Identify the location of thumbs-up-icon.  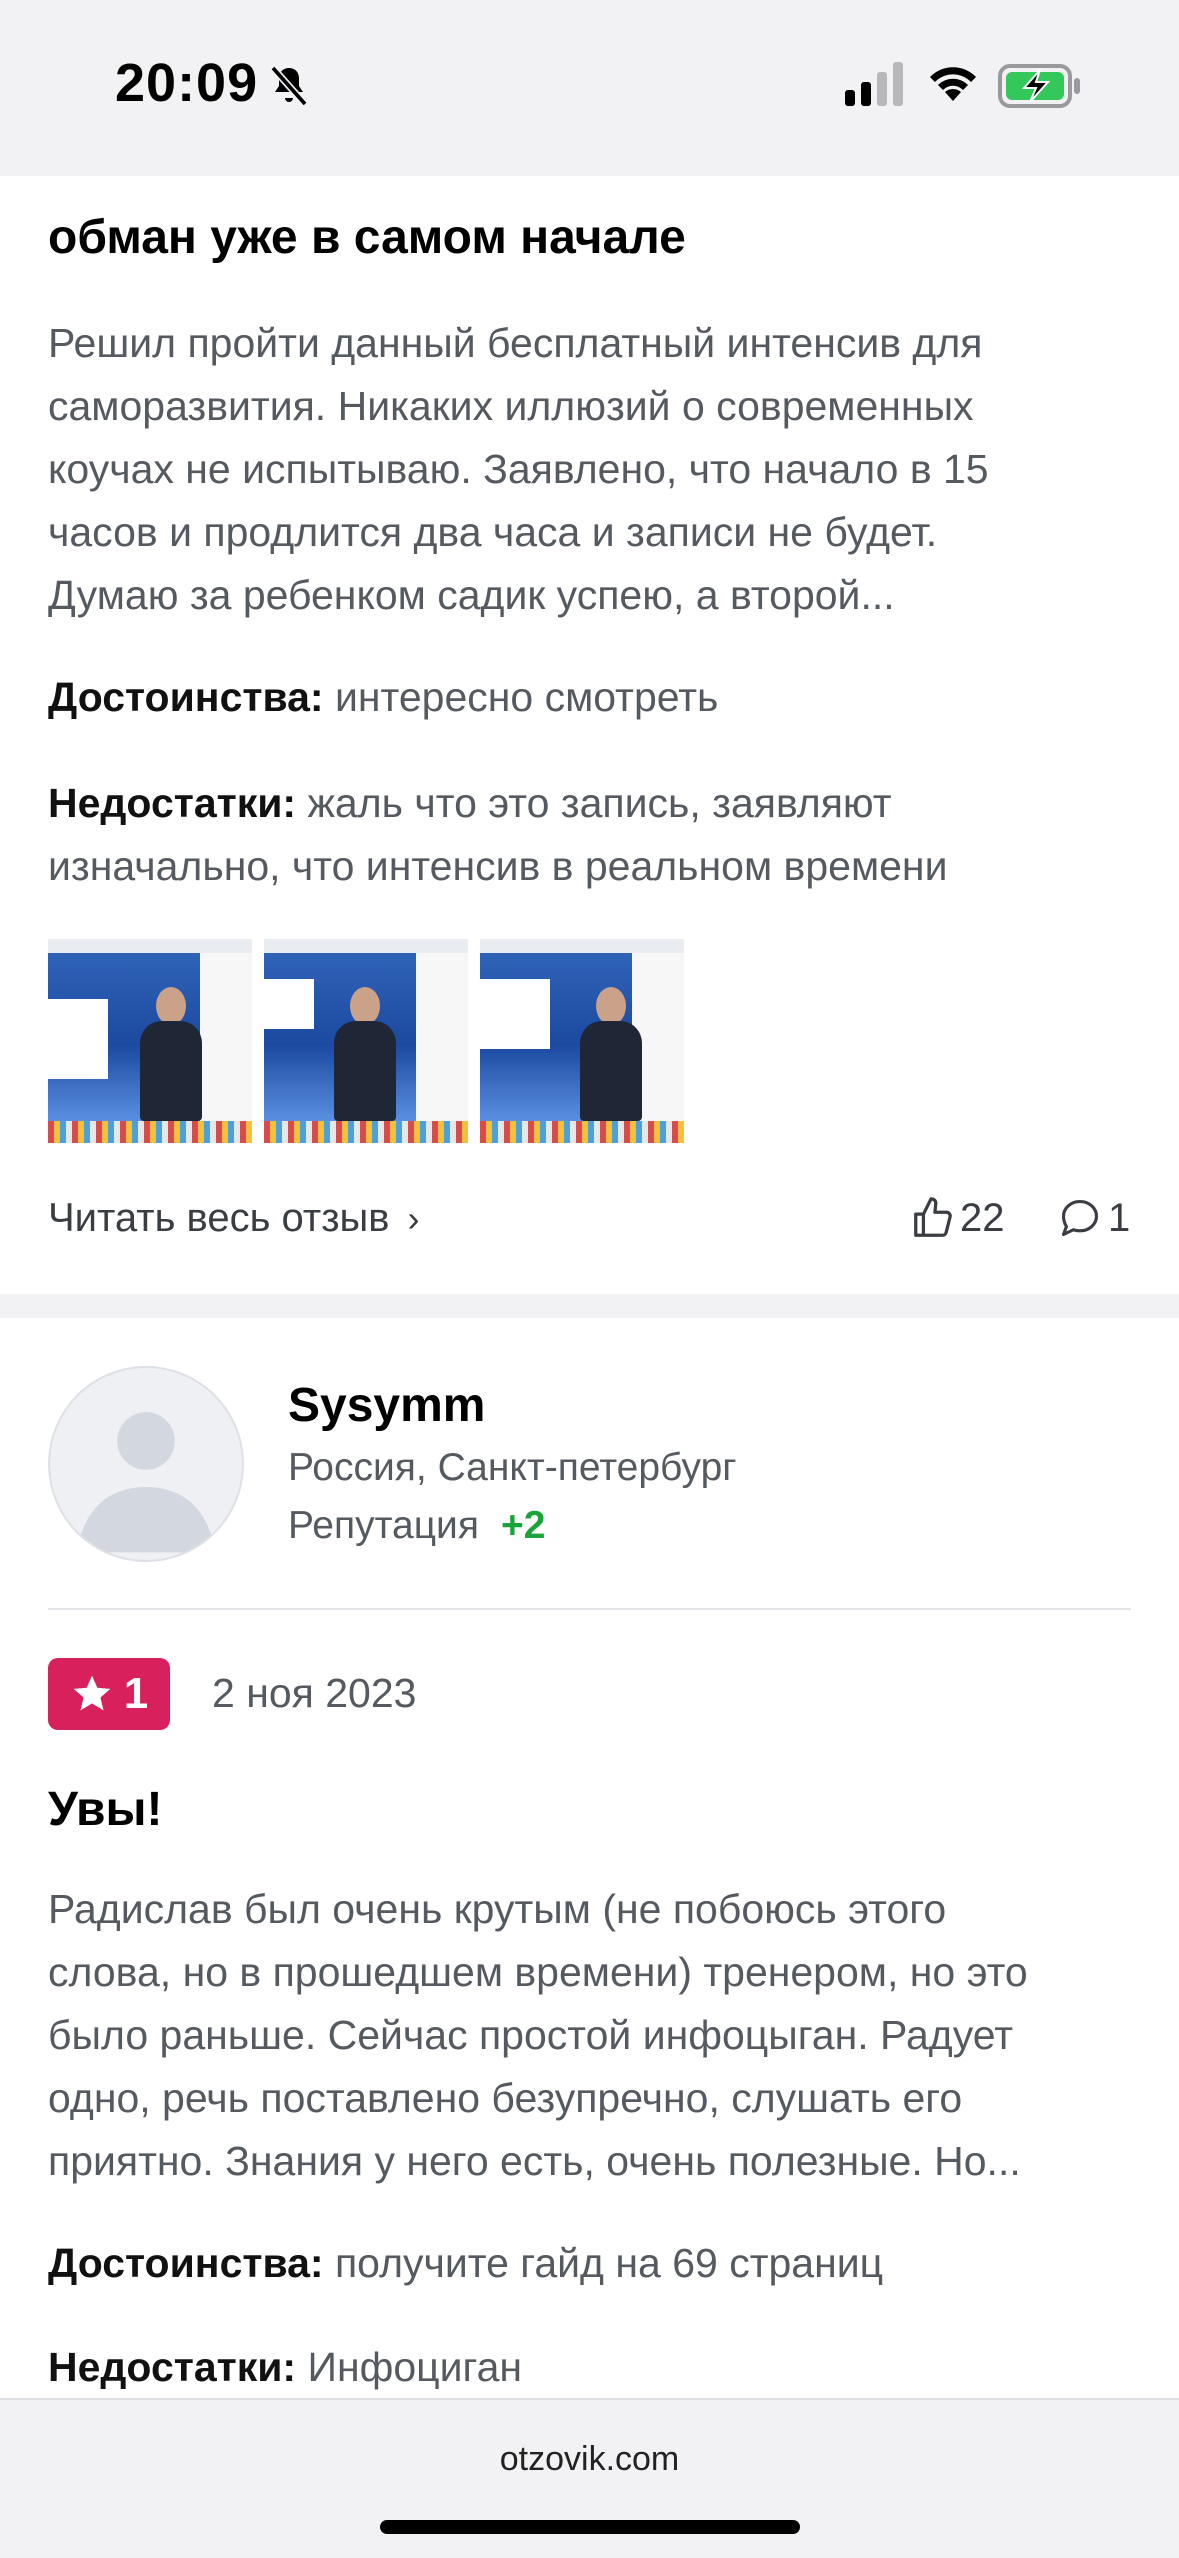
(933, 1217).